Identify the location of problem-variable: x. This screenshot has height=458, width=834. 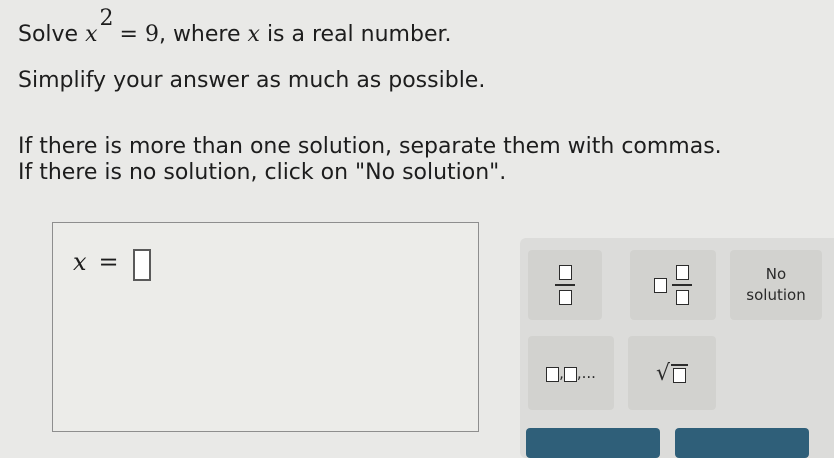
(91, 34).